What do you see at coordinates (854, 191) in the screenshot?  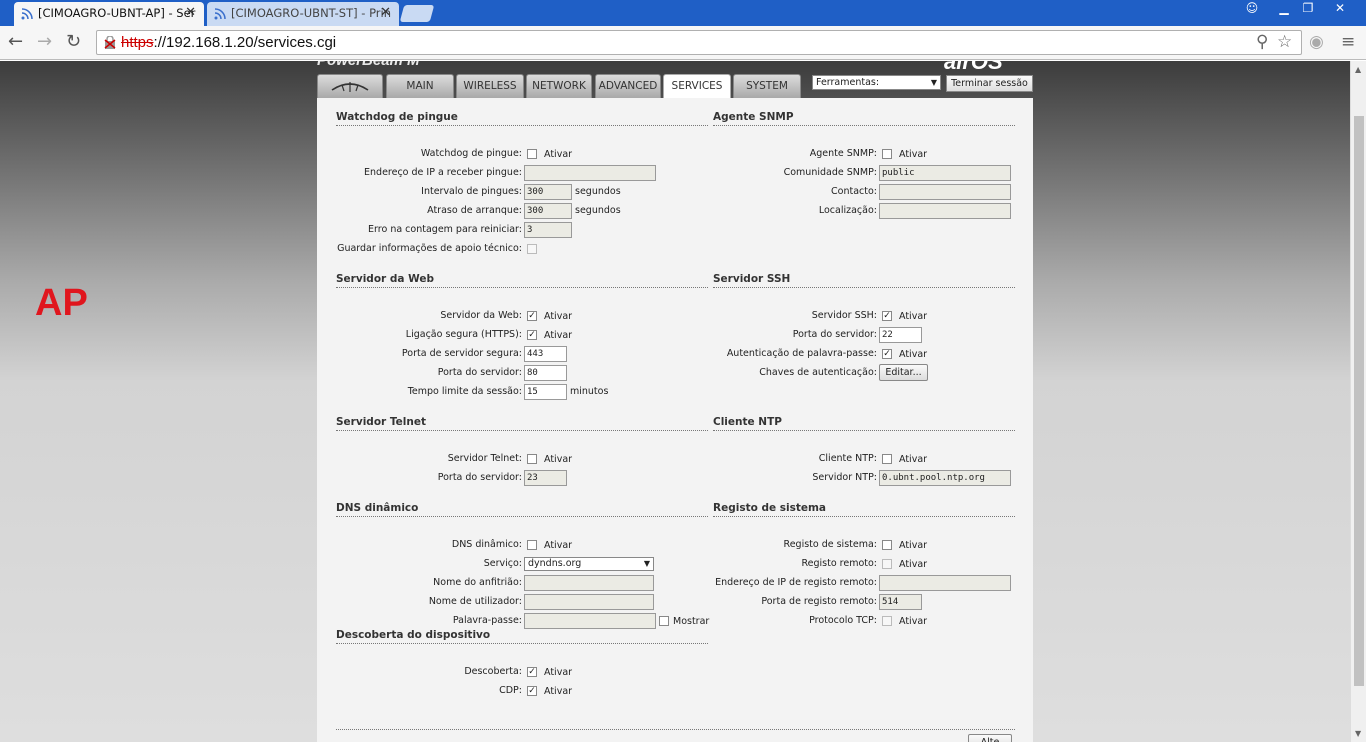 I see `snmp-contact-label: Contacto:` at bounding box center [854, 191].